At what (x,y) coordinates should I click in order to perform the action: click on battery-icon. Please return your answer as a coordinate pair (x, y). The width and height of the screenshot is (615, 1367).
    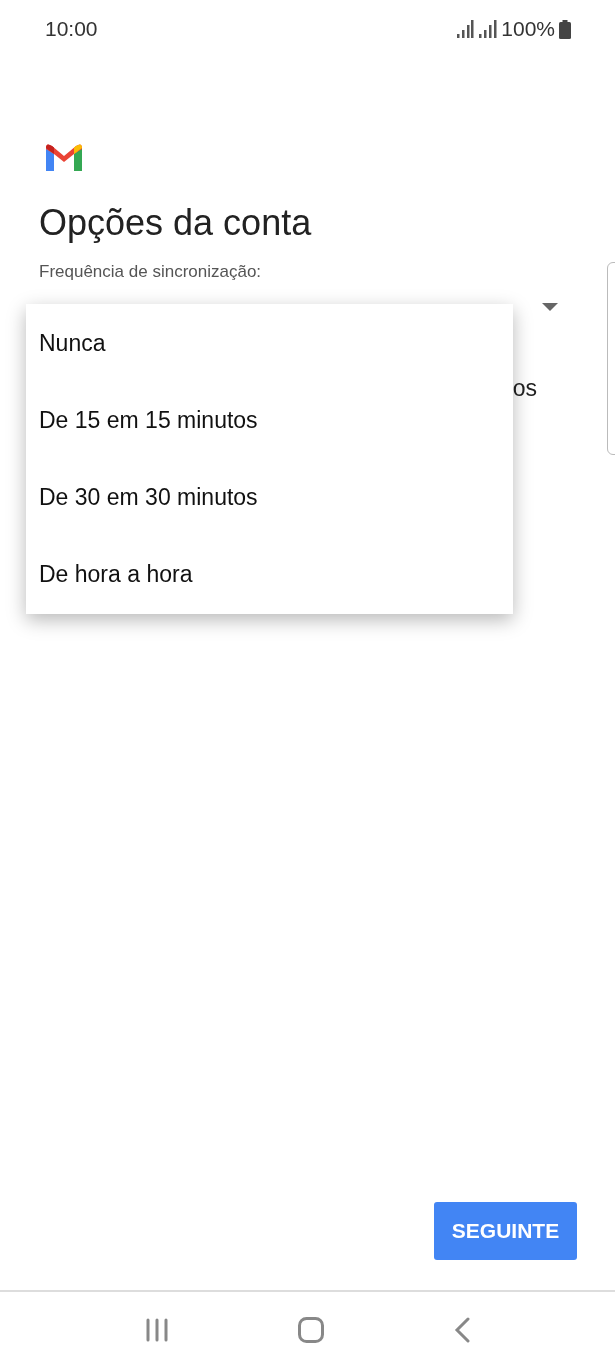
    Looking at the image, I should click on (565, 29).